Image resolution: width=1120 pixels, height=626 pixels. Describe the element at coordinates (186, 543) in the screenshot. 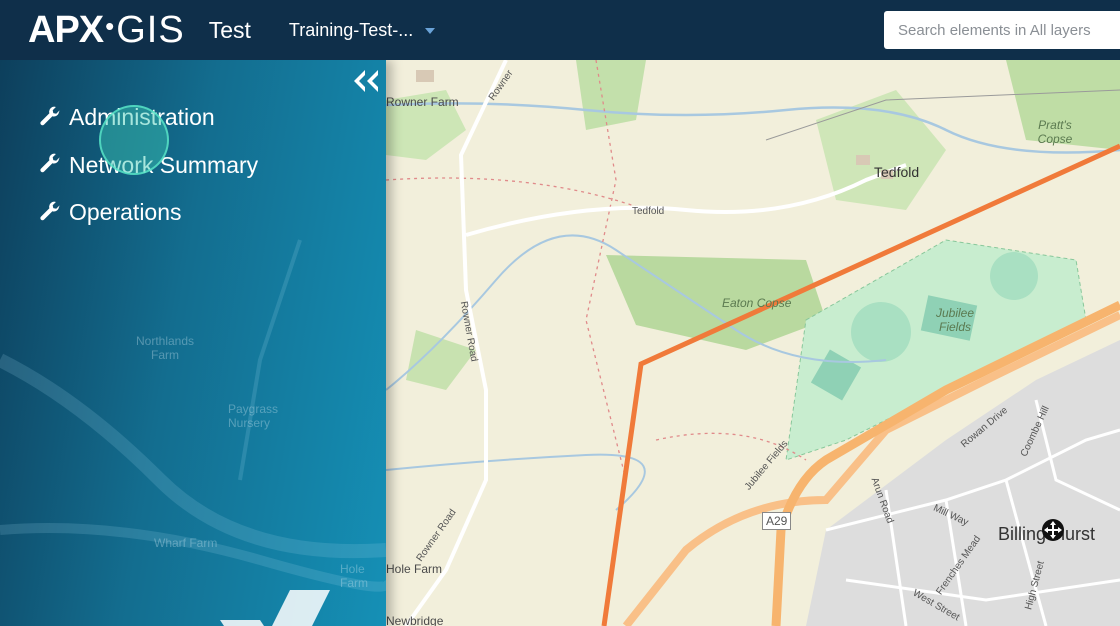

I see `ghost-label-wharf-farm: Wharf Farm` at that location.